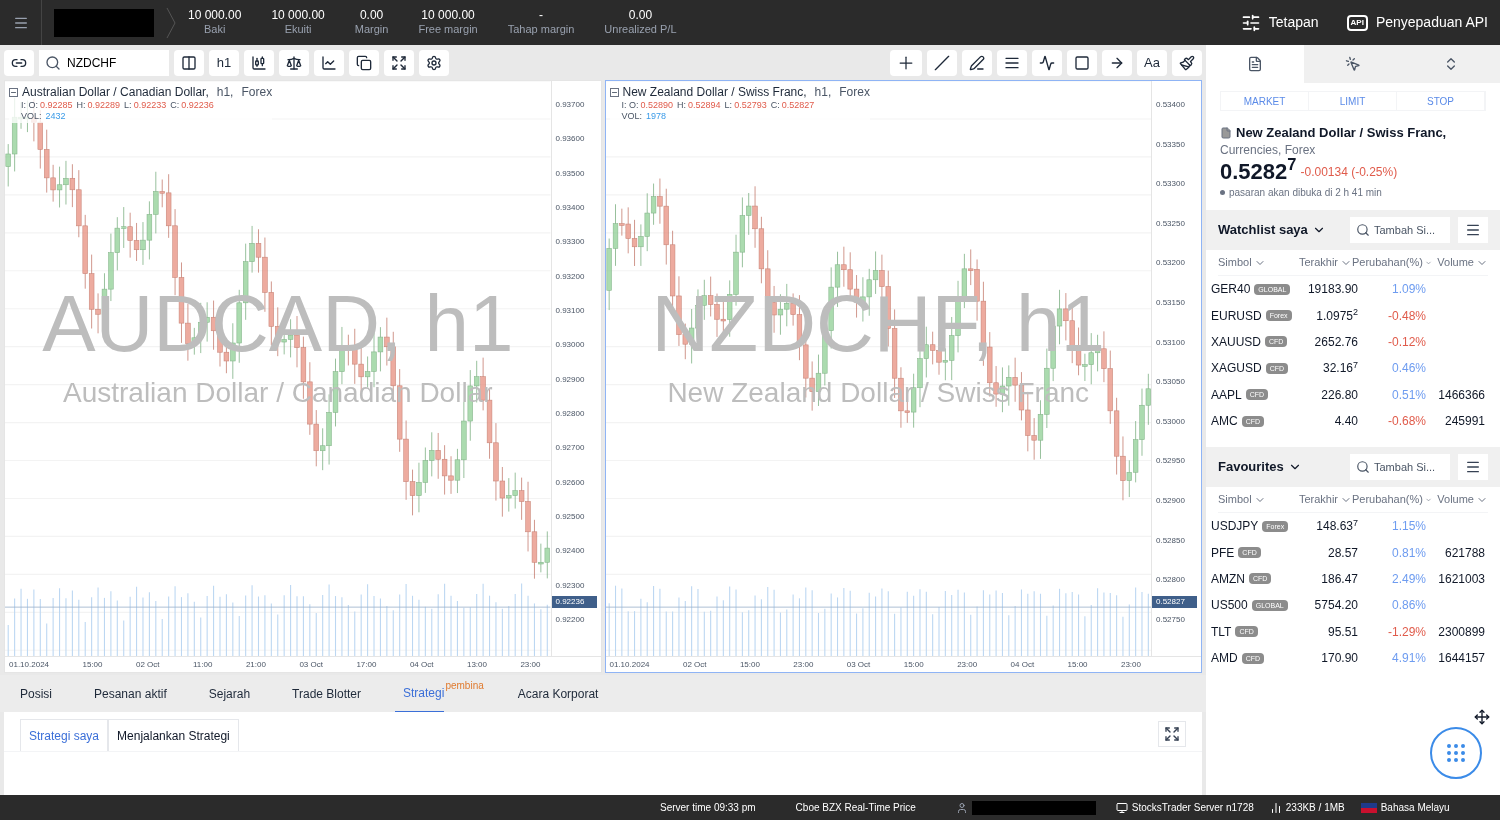 The image size is (1500, 820). Describe the element at coordinates (1339, 579) in the screenshot. I see `last-price: 186.47` at that location.